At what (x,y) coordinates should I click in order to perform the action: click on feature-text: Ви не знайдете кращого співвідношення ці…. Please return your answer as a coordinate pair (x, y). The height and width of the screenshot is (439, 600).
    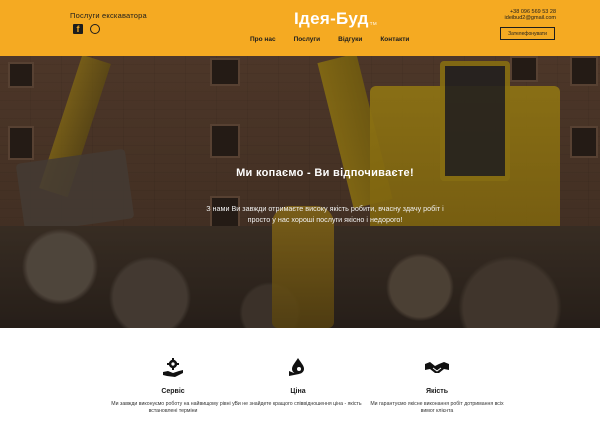
    Looking at the image, I should click on (298, 404).